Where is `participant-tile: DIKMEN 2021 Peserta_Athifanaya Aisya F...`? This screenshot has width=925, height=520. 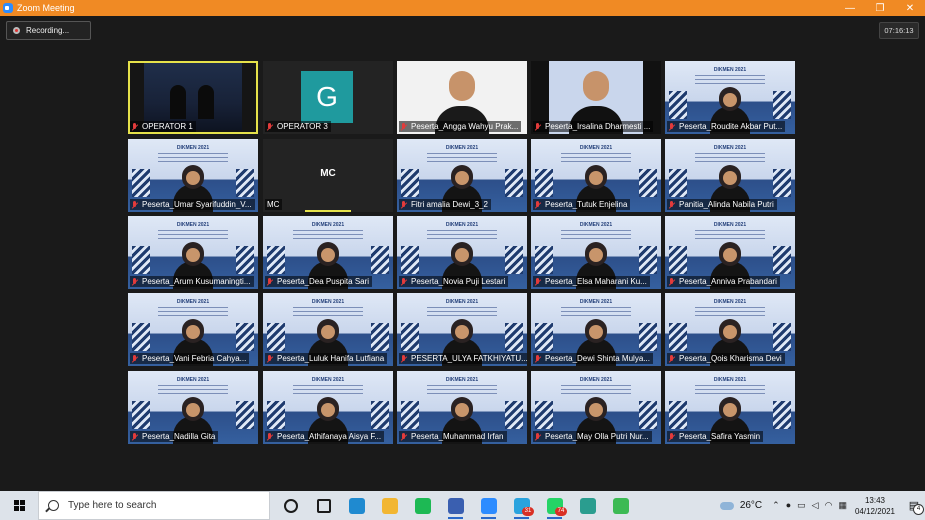
participant-tile: DIKMEN 2021 Peserta_Athifanaya Aisya F... is located at coordinates (328, 407).